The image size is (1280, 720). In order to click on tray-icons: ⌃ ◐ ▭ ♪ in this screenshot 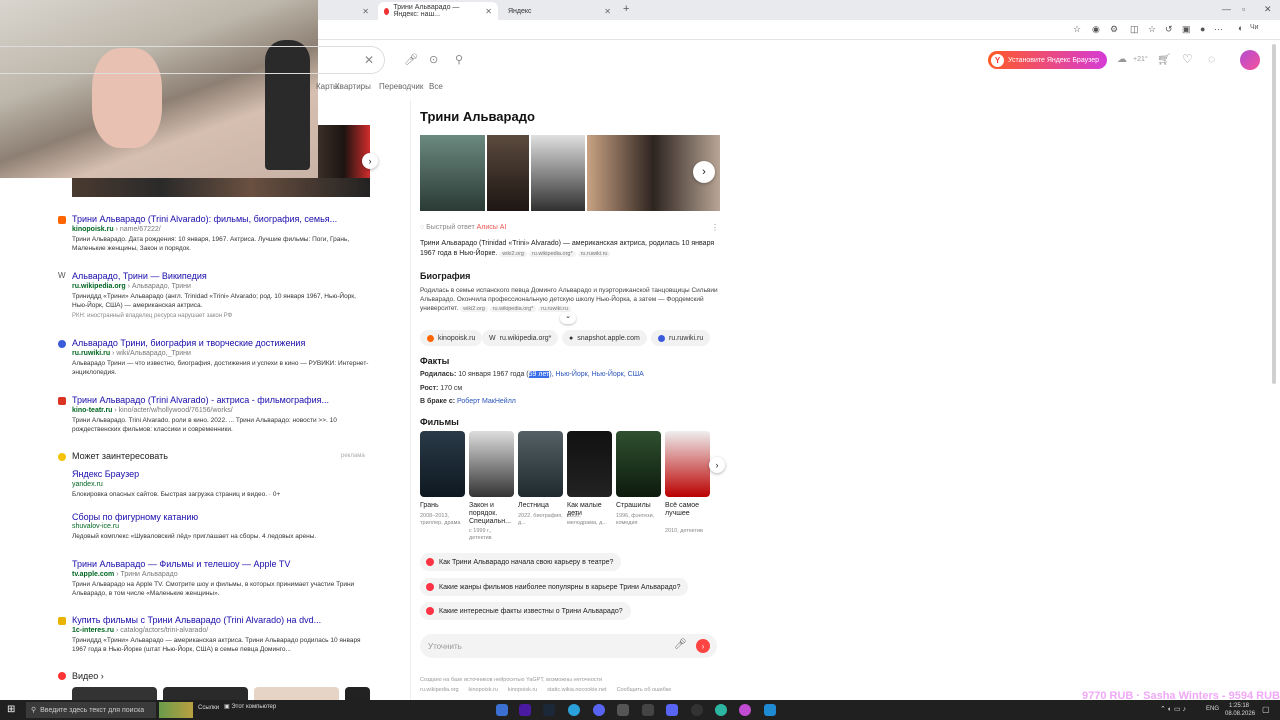, I will do `click(1173, 709)`.